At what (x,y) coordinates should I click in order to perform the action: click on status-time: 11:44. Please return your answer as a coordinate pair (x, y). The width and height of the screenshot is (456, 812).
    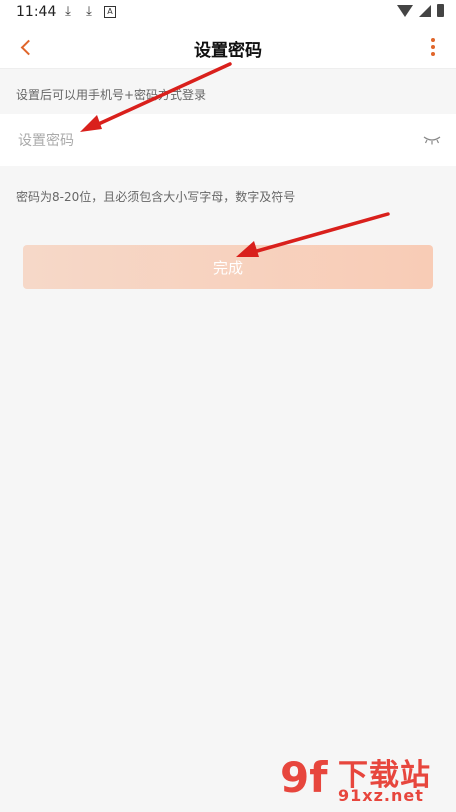
    Looking at the image, I should click on (36, 12).